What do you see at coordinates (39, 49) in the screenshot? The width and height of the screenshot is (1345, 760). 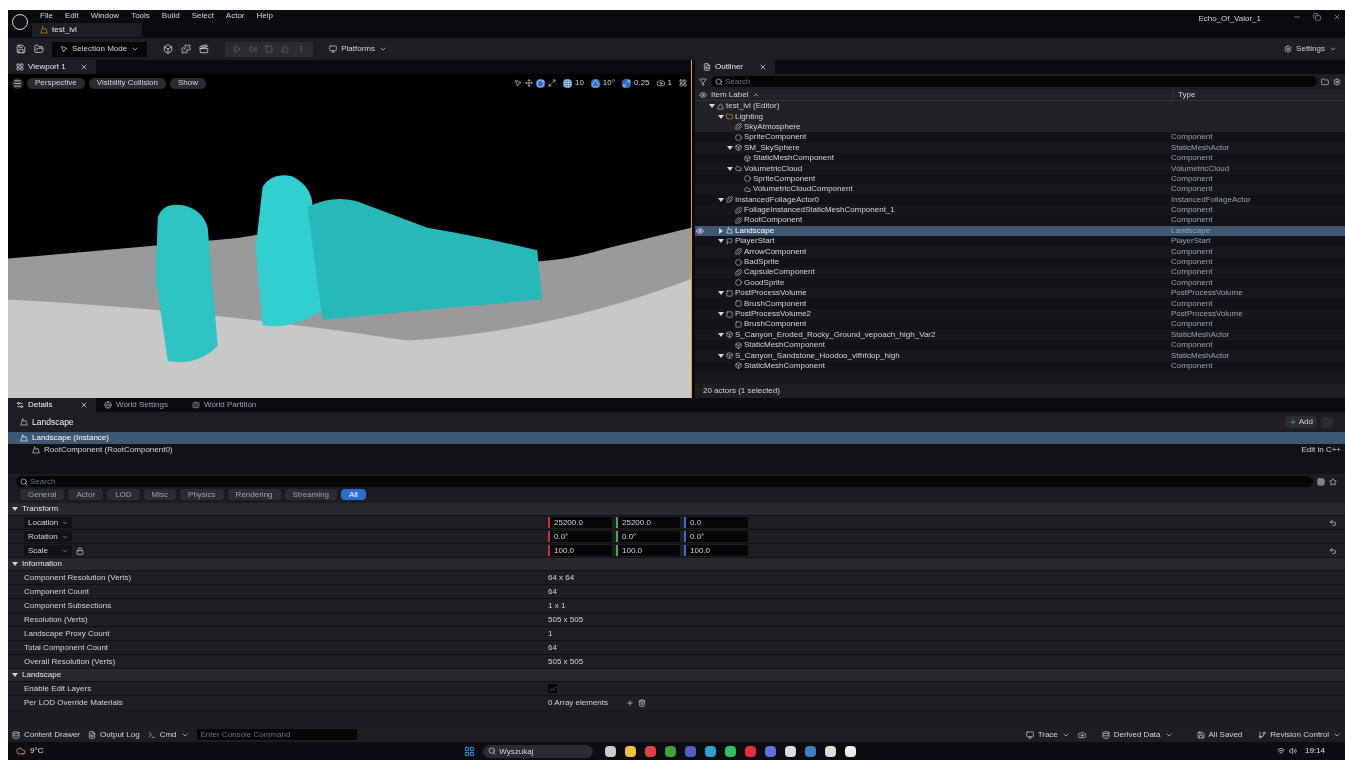 I see `folder-icon` at bounding box center [39, 49].